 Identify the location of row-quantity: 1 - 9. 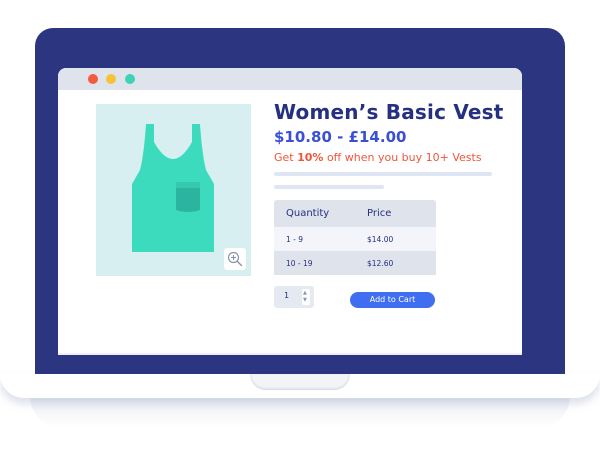
(295, 239).